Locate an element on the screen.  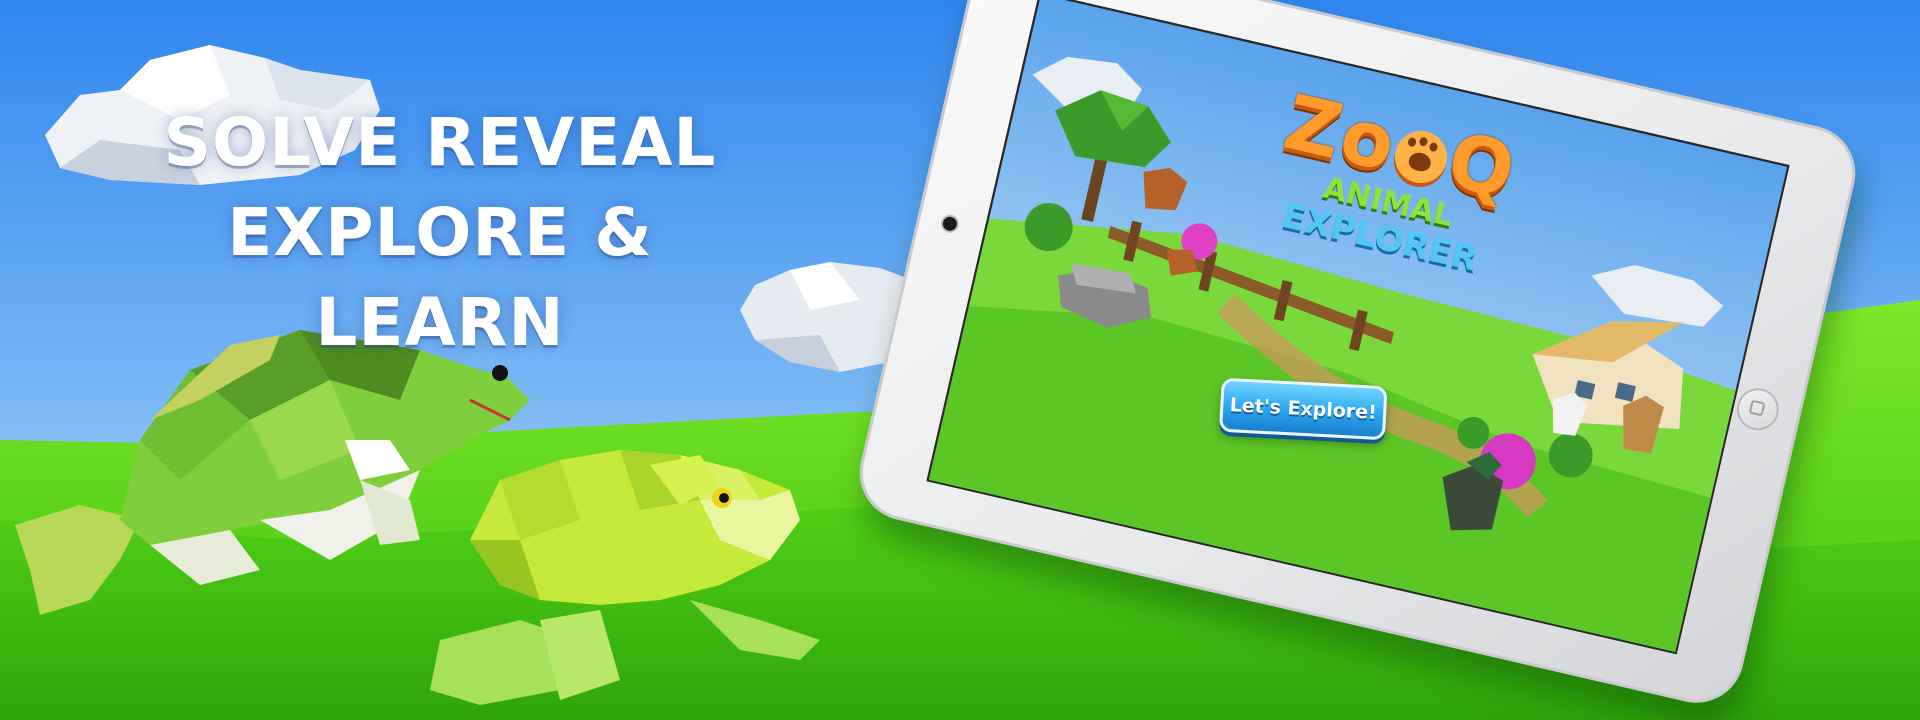
lets-explore-button: Let's Explore! is located at coordinates (1303, 409).